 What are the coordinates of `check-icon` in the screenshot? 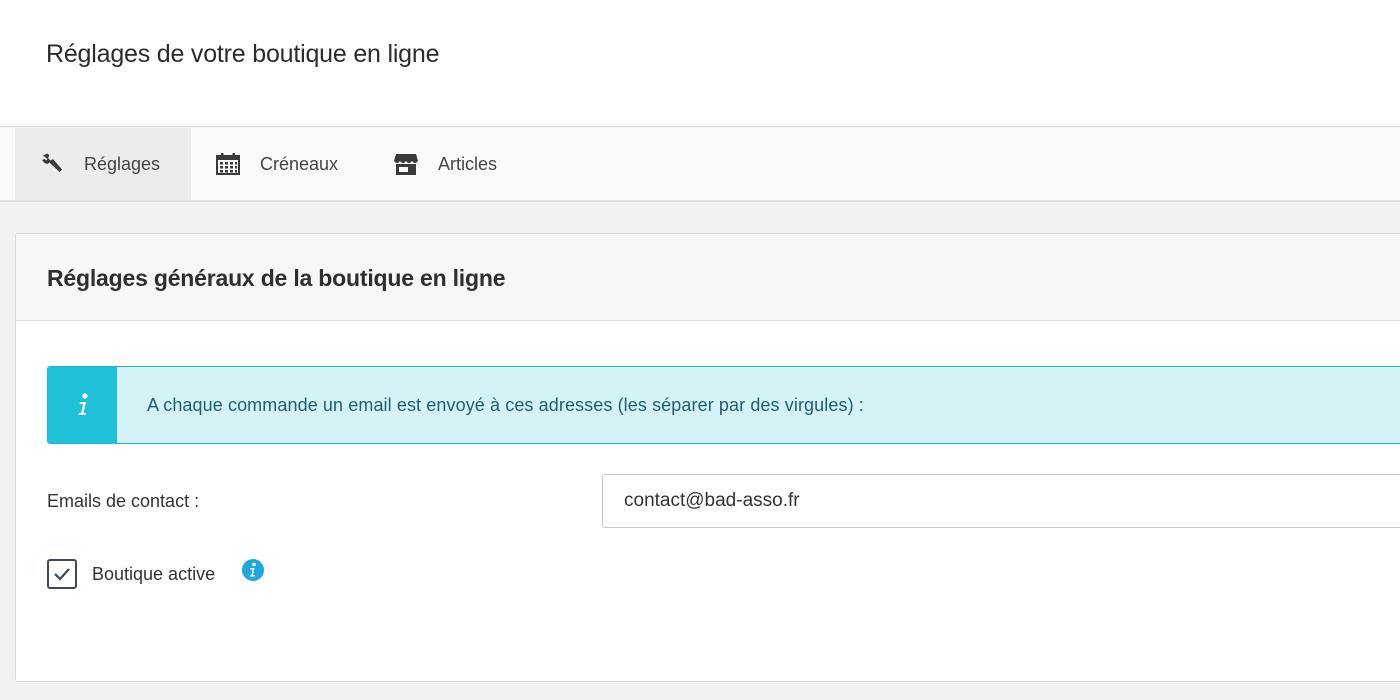 It's located at (62, 574).